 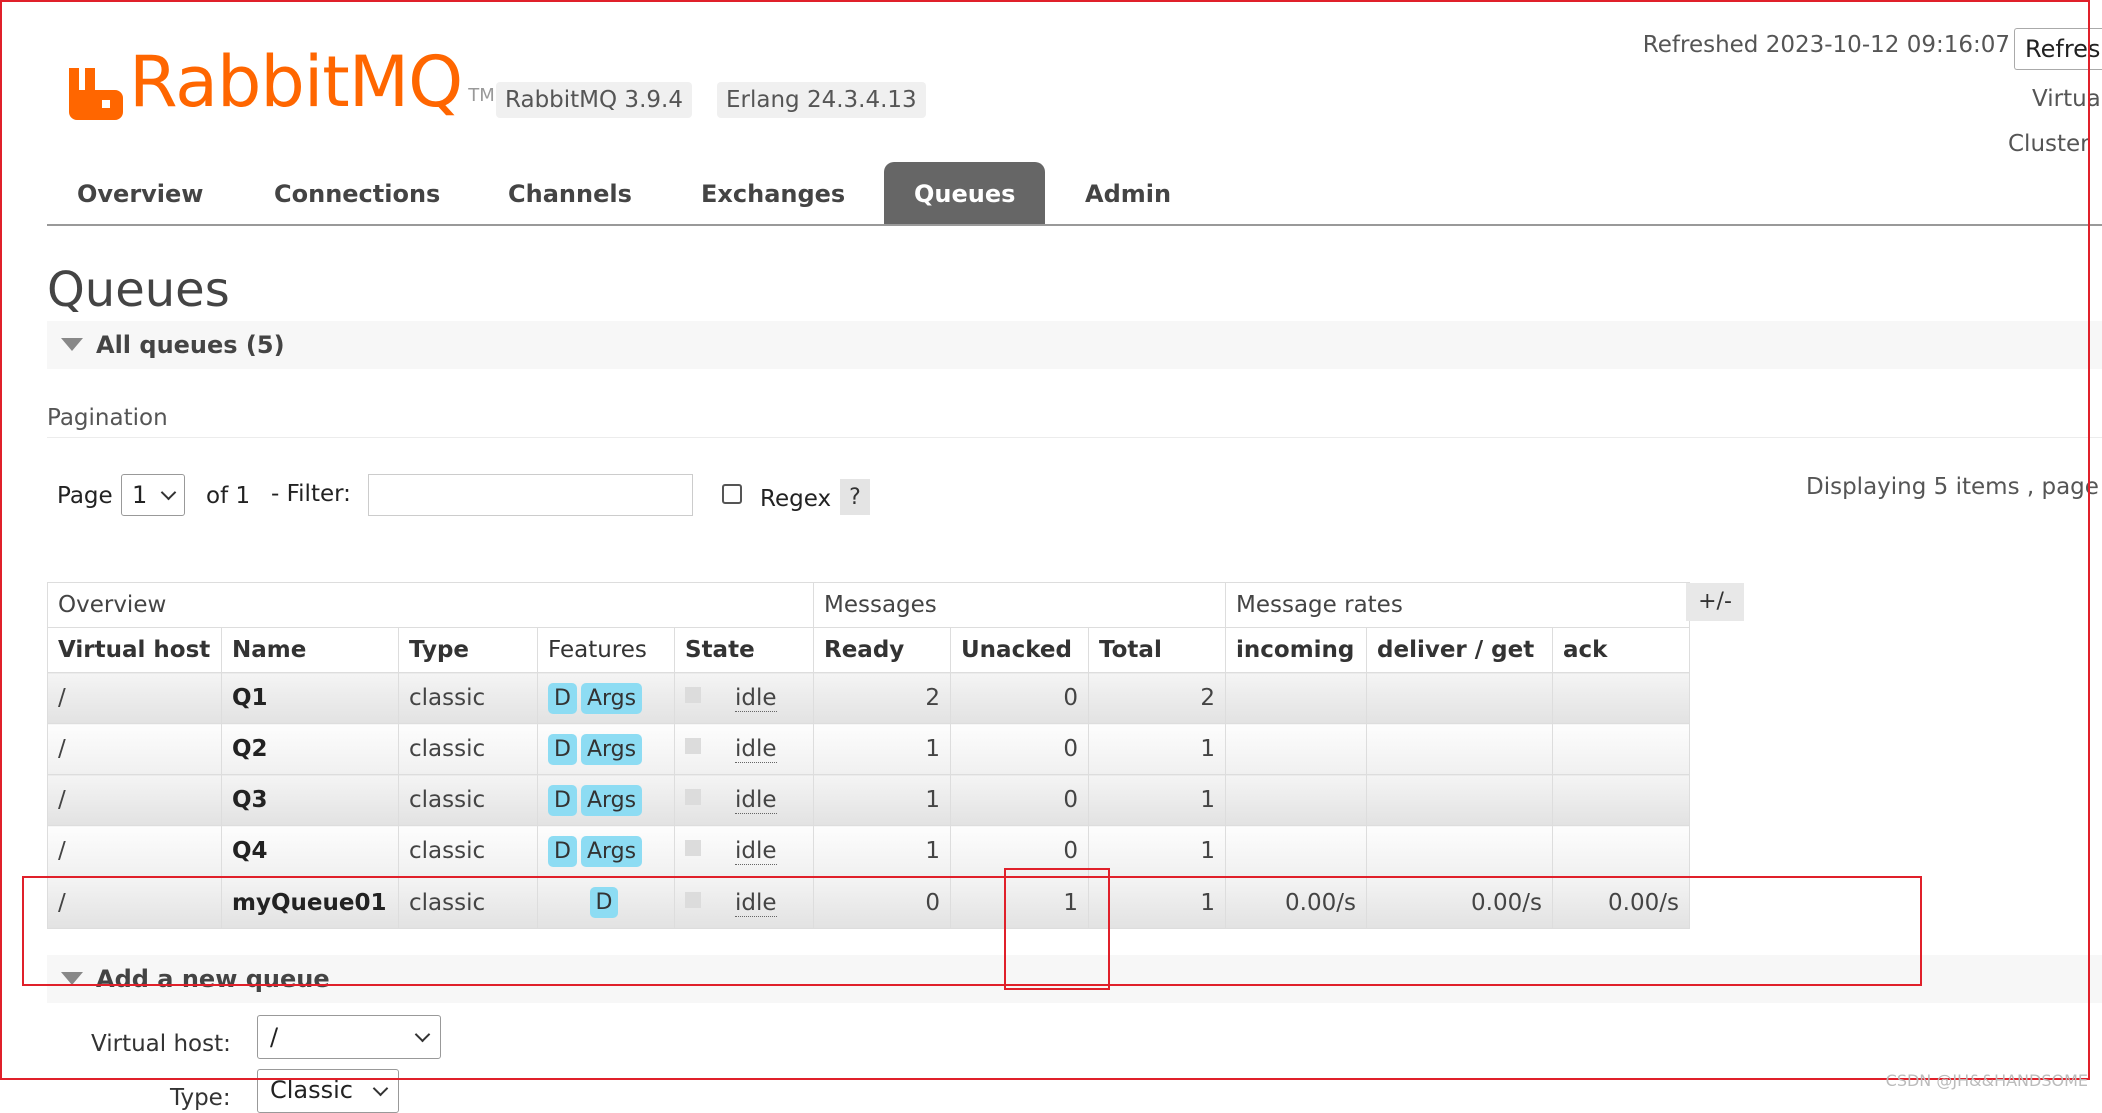 I want to click on cell-ready: 1, so click(x=882, y=749).